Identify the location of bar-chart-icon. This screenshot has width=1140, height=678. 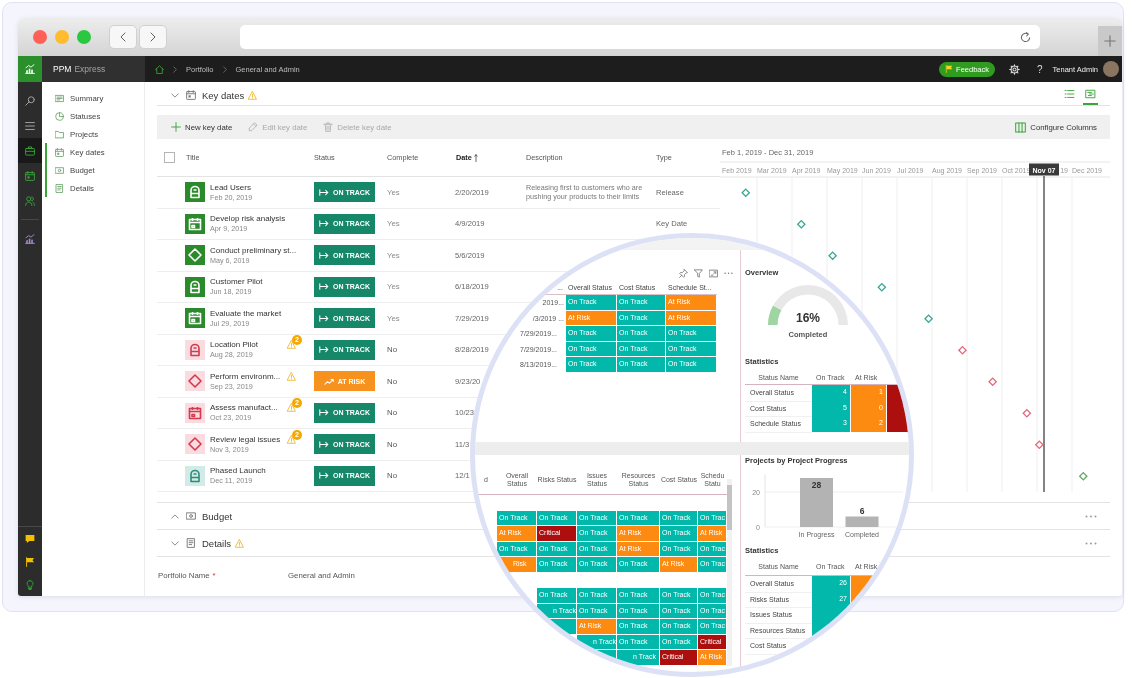
(30, 238).